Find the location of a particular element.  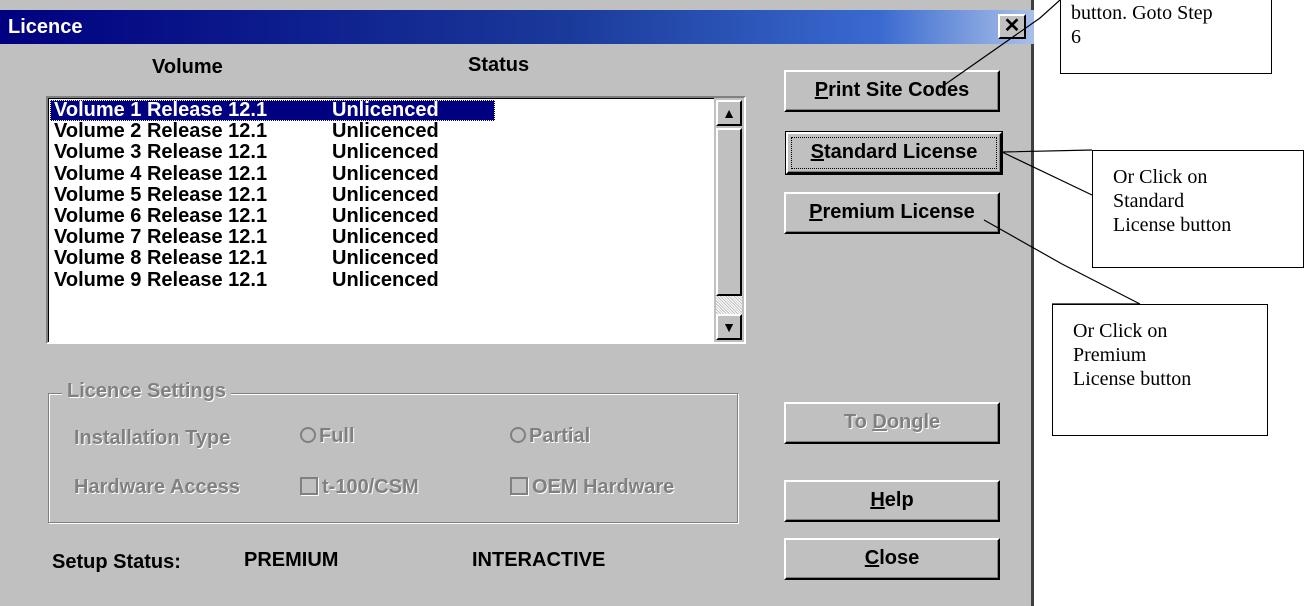

radio-partial-label: Partial is located at coordinates (560, 436).